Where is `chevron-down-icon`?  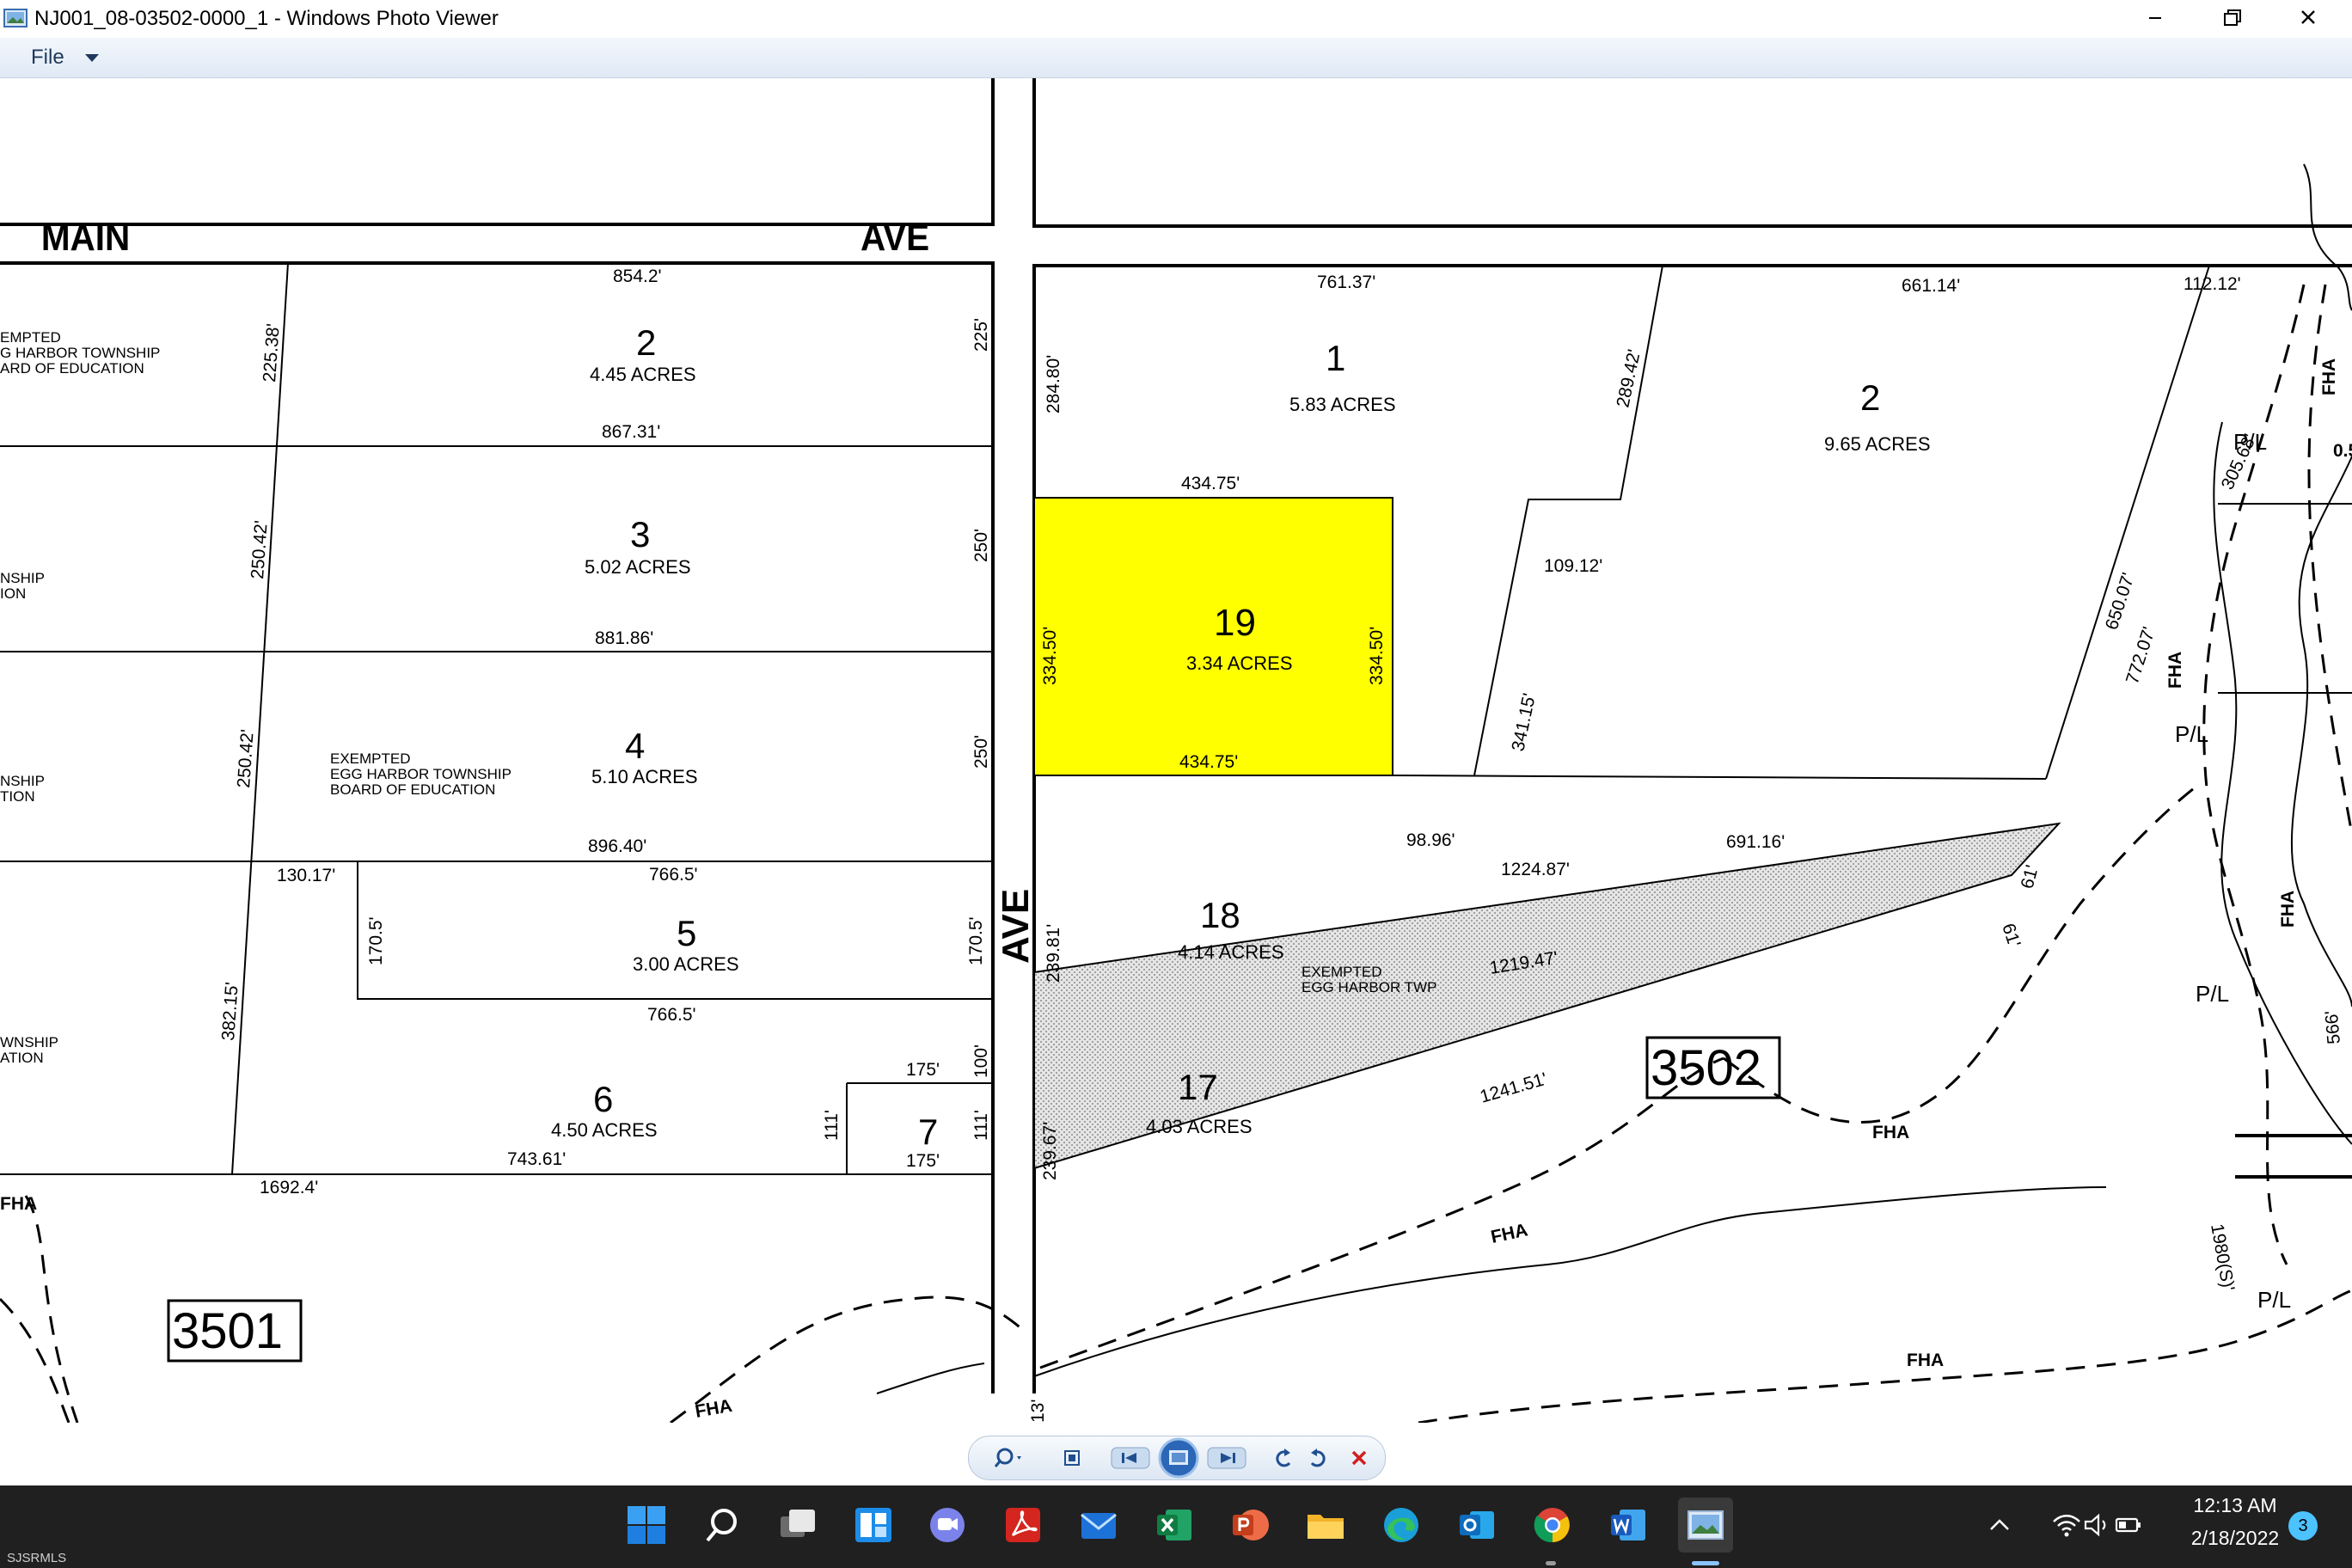
chevron-down-icon is located at coordinates (91, 57).